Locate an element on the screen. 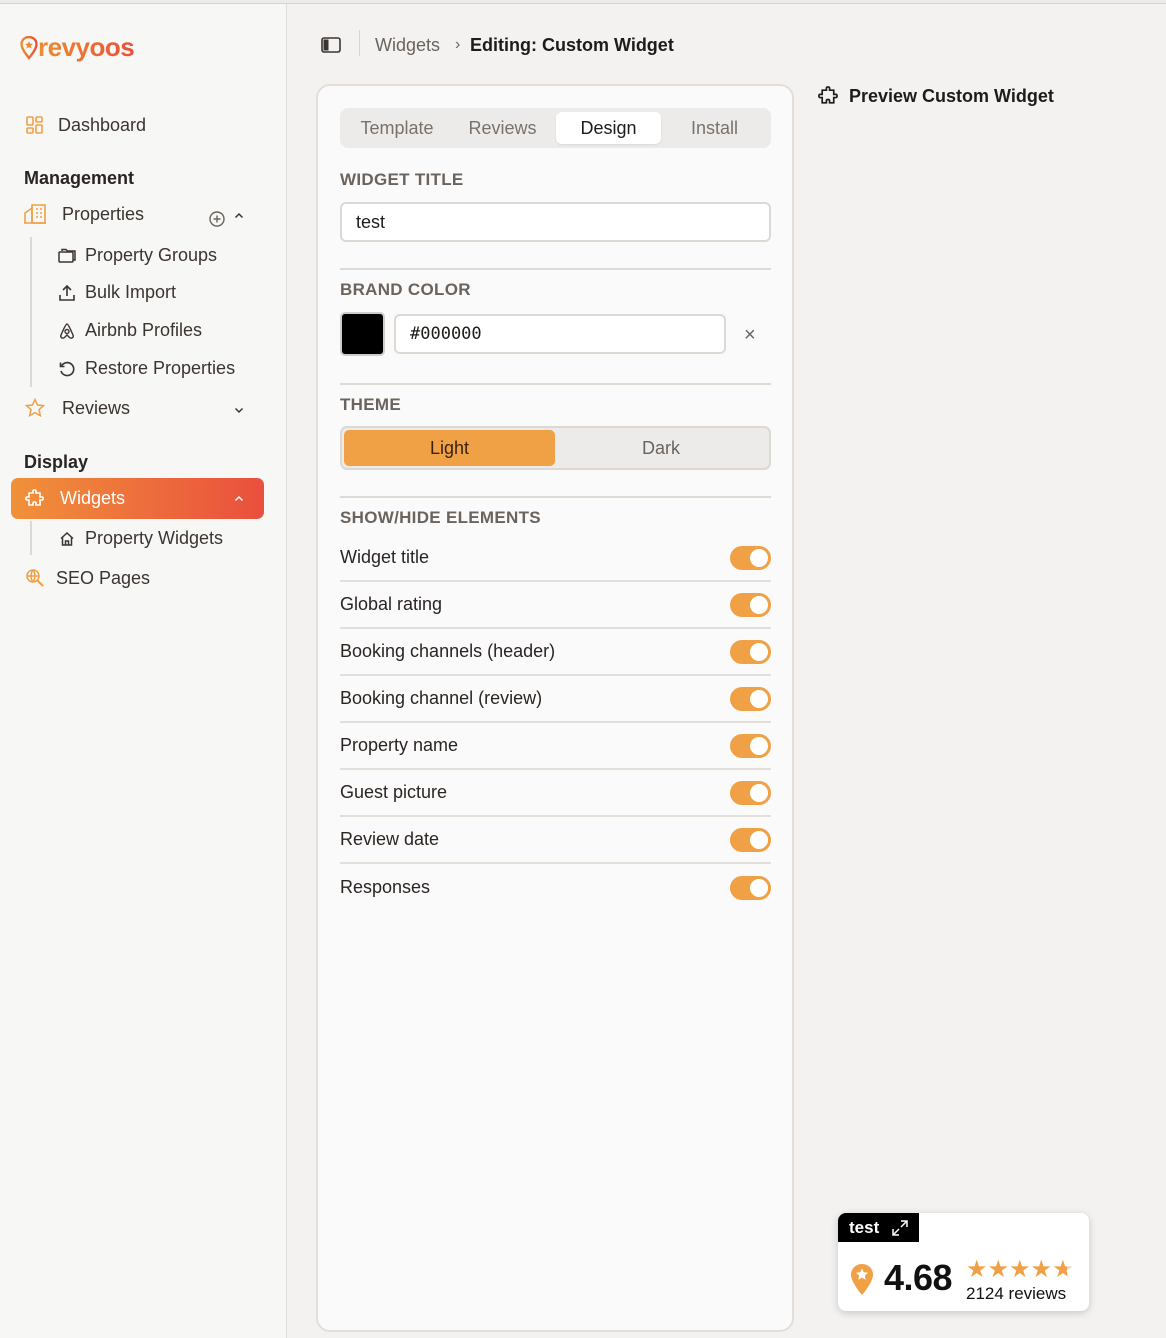  brand-color-input: #000000 is located at coordinates (560, 334).